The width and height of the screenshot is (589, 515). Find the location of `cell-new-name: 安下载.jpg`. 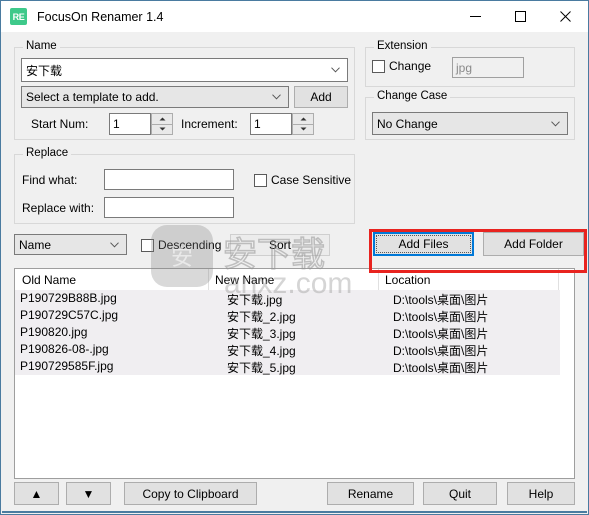

cell-new-name: 安下载.jpg is located at coordinates (255, 300).